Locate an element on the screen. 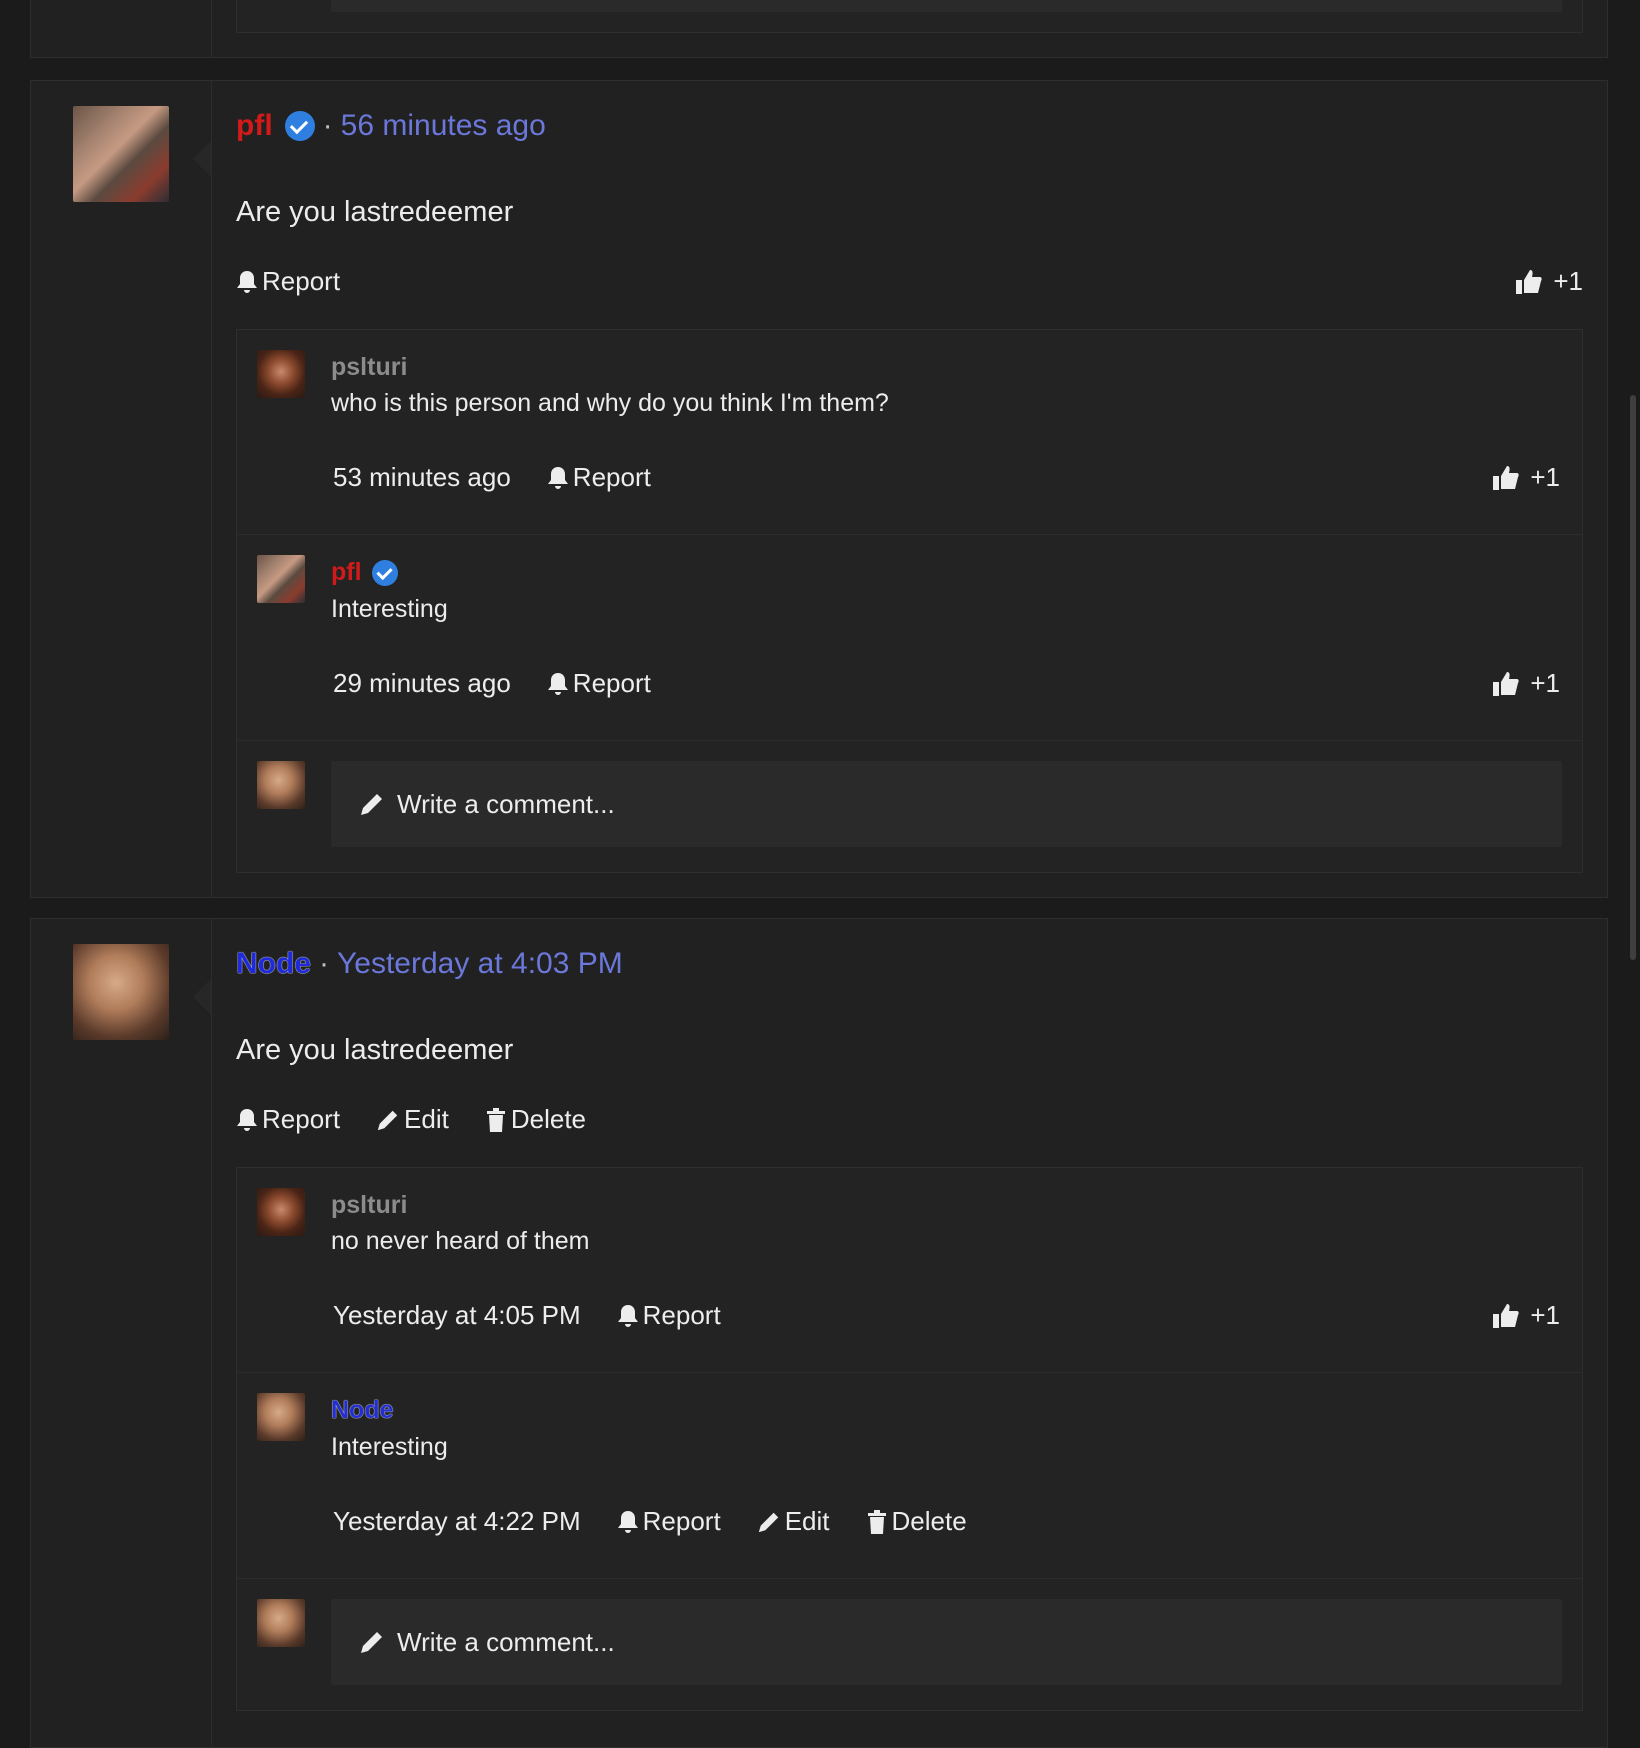 Image resolution: width=1640 pixels, height=1748 pixels. post-username: pfl is located at coordinates (254, 126).